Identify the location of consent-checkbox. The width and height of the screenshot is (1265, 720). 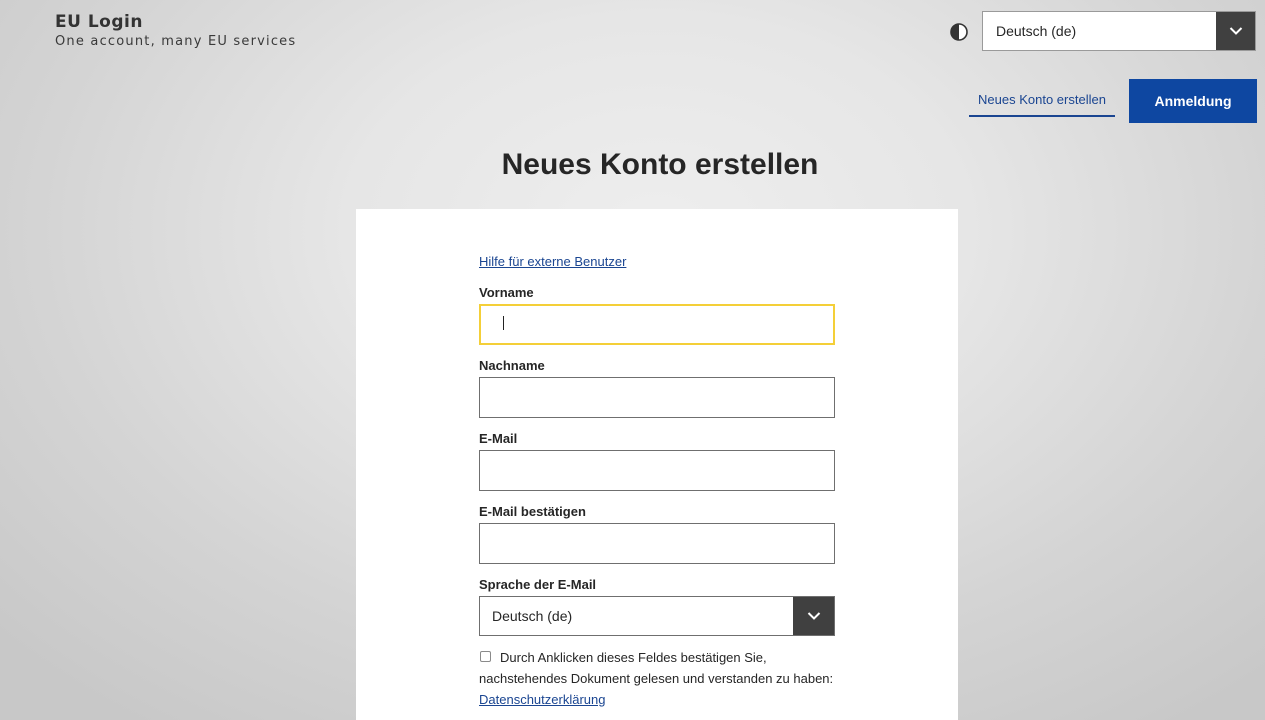
(485, 656).